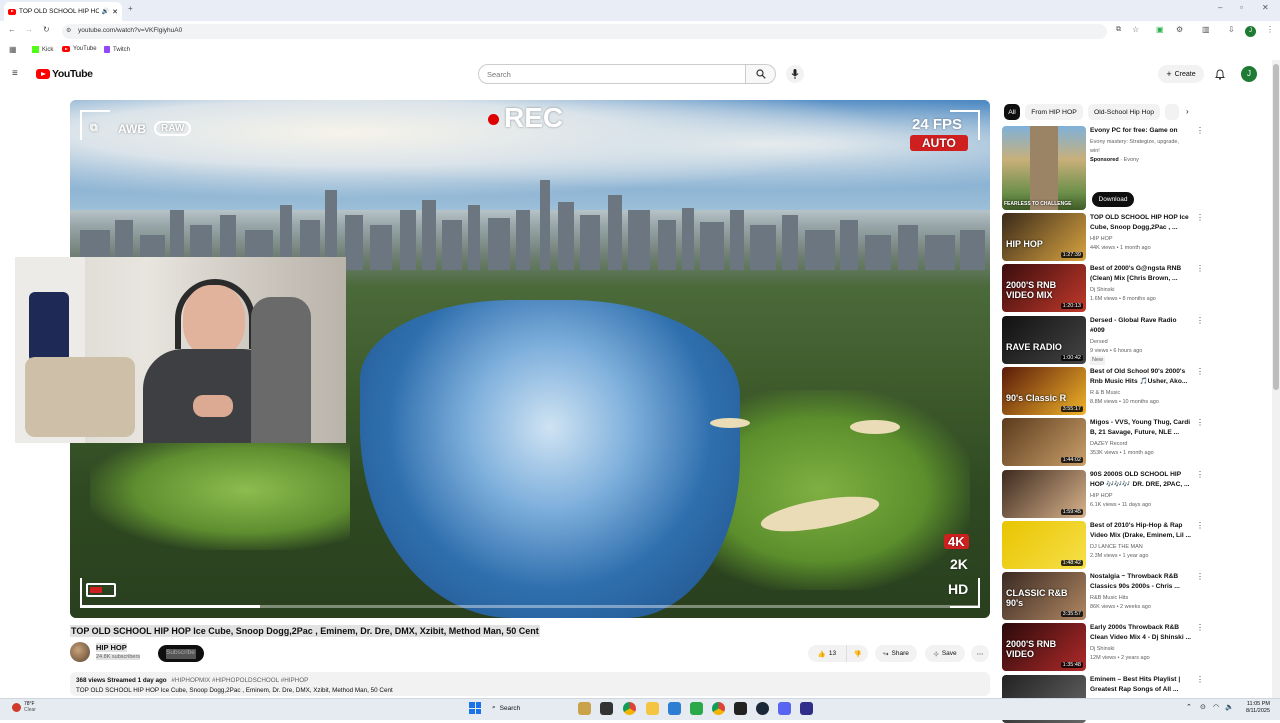 The width and height of the screenshot is (1280, 723). Describe the element at coordinates (761, 74) in the screenshot. I see `search-button` at that location.